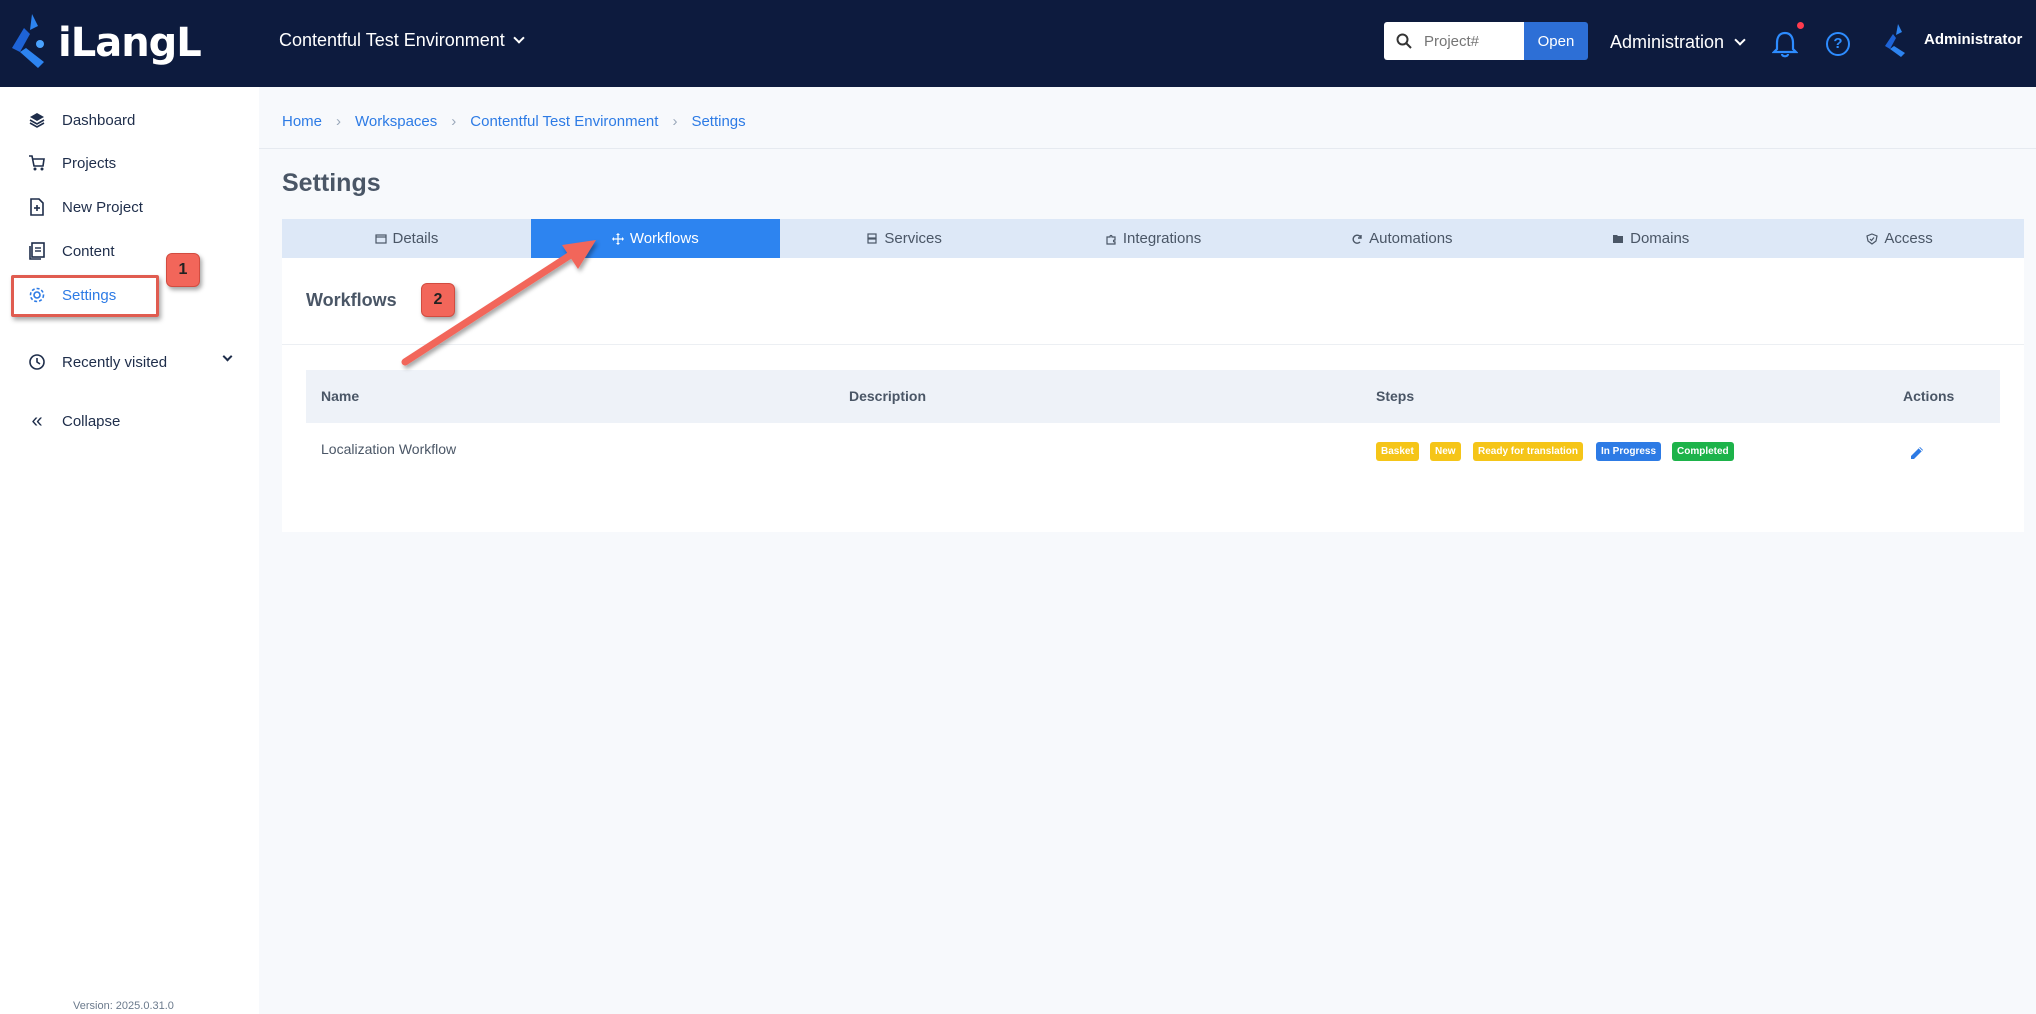 This screenshot has height=1014, width=2036. What do you see at coordinates (37, 207) in the screenshot?
I see `file-plus-icon` at bounding box center [37, 207].